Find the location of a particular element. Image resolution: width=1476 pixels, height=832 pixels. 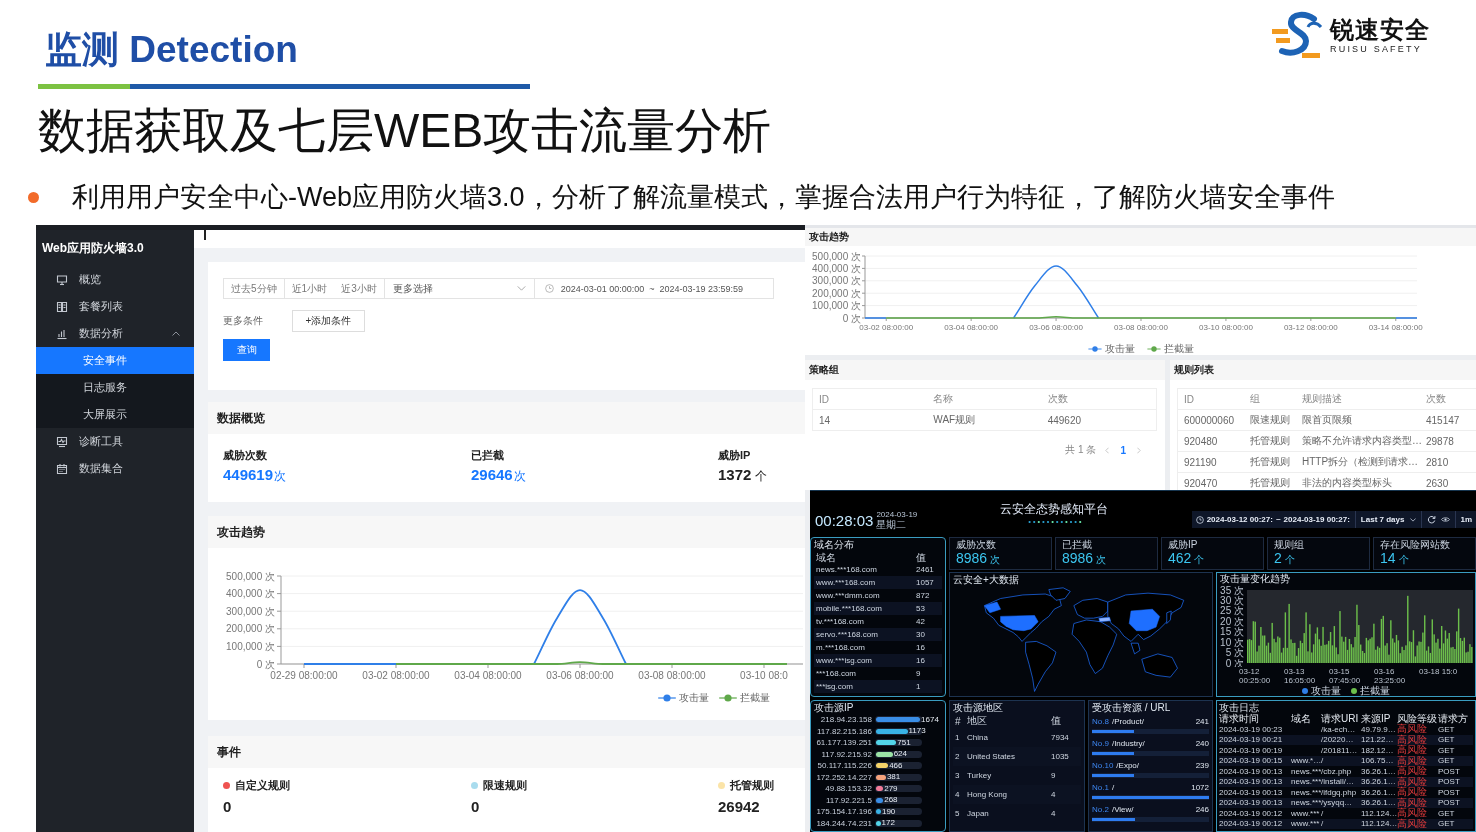

url-path: / is located at coordinates (1113, 787).